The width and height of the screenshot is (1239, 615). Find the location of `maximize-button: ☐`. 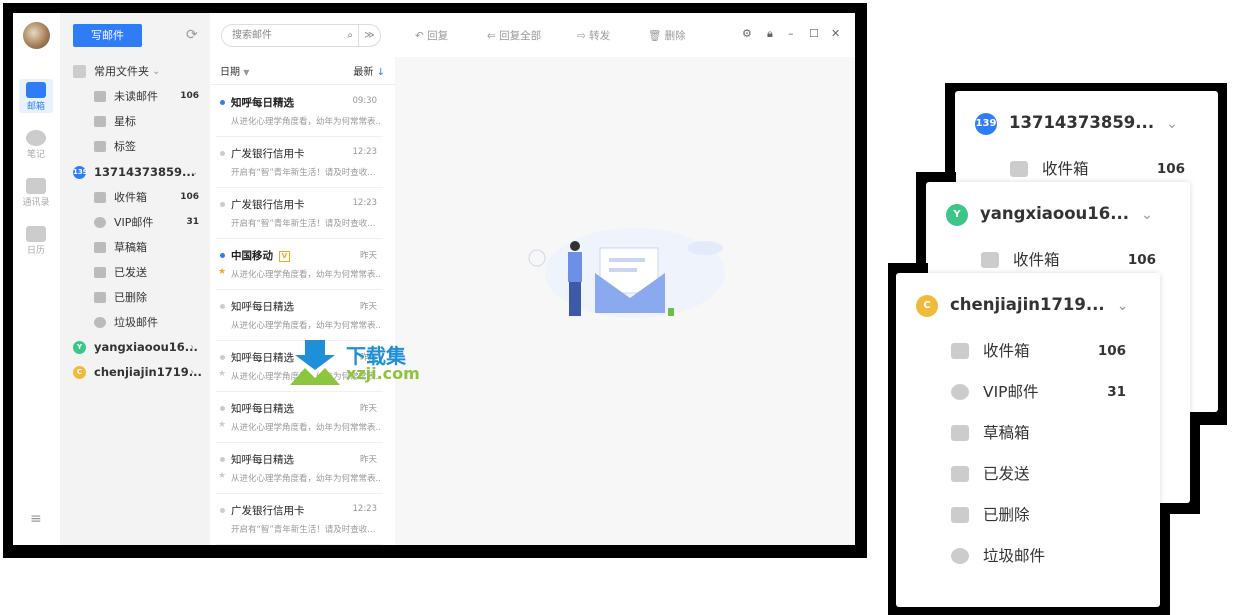

maximize-button: ☐ is located at coordinates (814, 33).